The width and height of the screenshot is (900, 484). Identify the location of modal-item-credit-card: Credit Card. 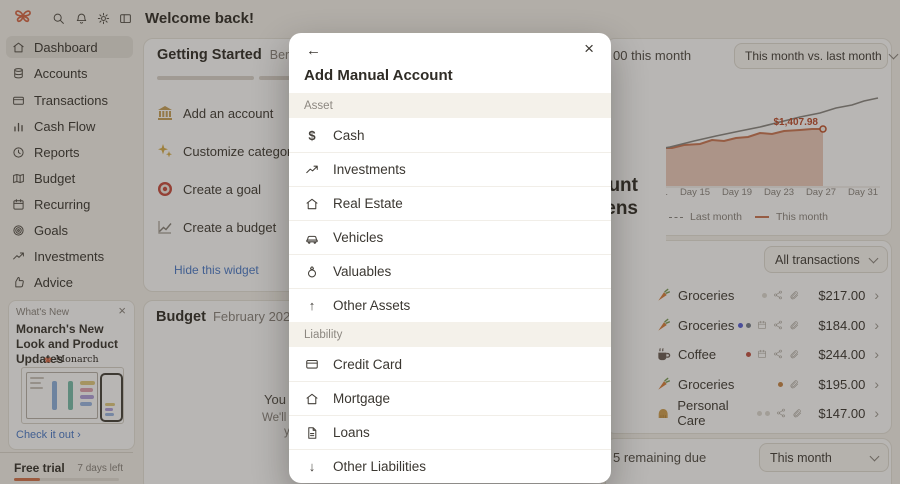
(450, 364).